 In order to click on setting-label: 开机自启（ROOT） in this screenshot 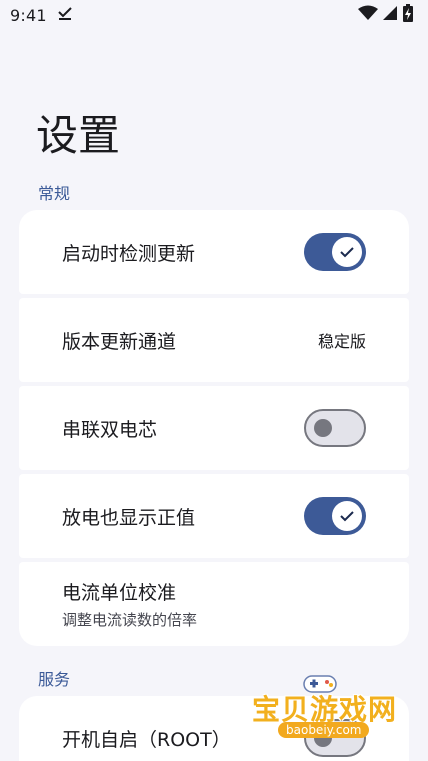, I will do `click(146, 739)`.